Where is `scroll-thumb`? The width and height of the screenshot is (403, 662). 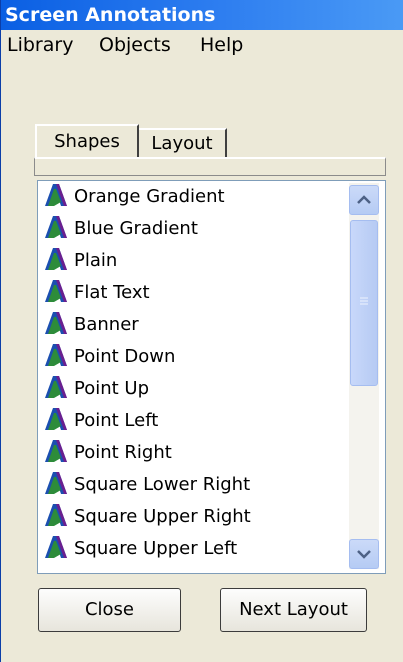
scroll-thumb is located at coordinates (364, 303).